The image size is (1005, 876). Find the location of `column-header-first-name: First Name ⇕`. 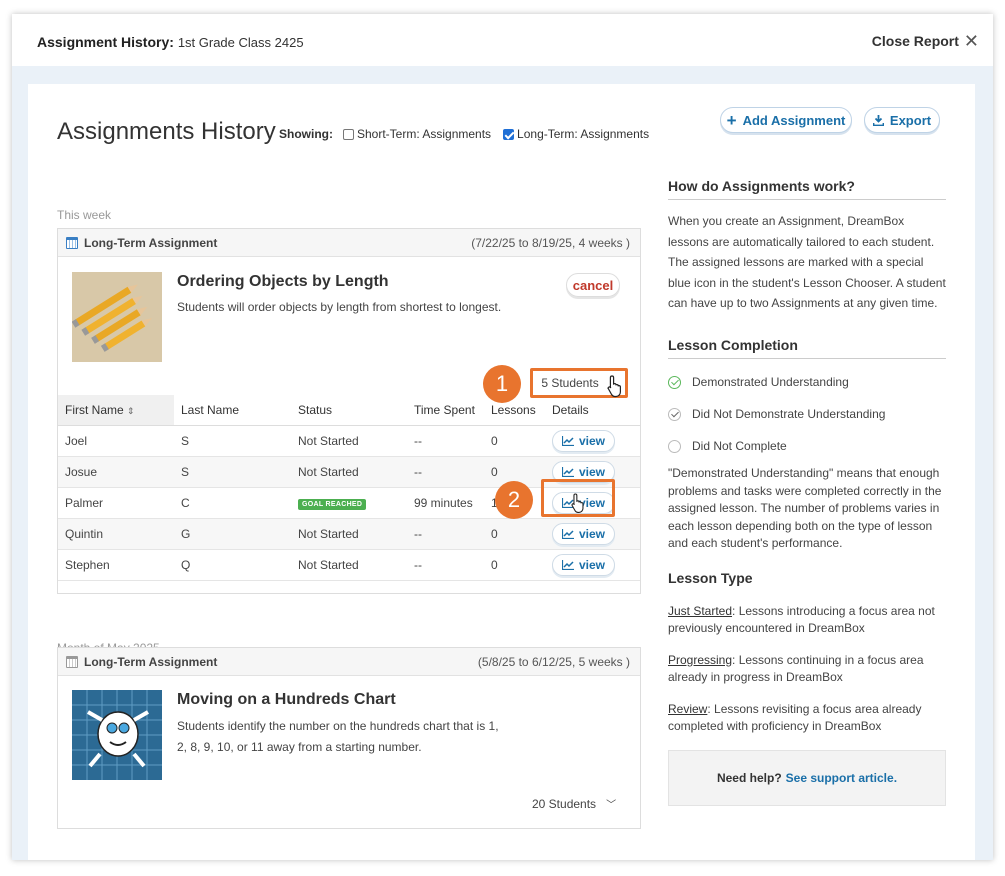

column-header-first-name: First Name ⇕ is located at coordinates (116, 410).